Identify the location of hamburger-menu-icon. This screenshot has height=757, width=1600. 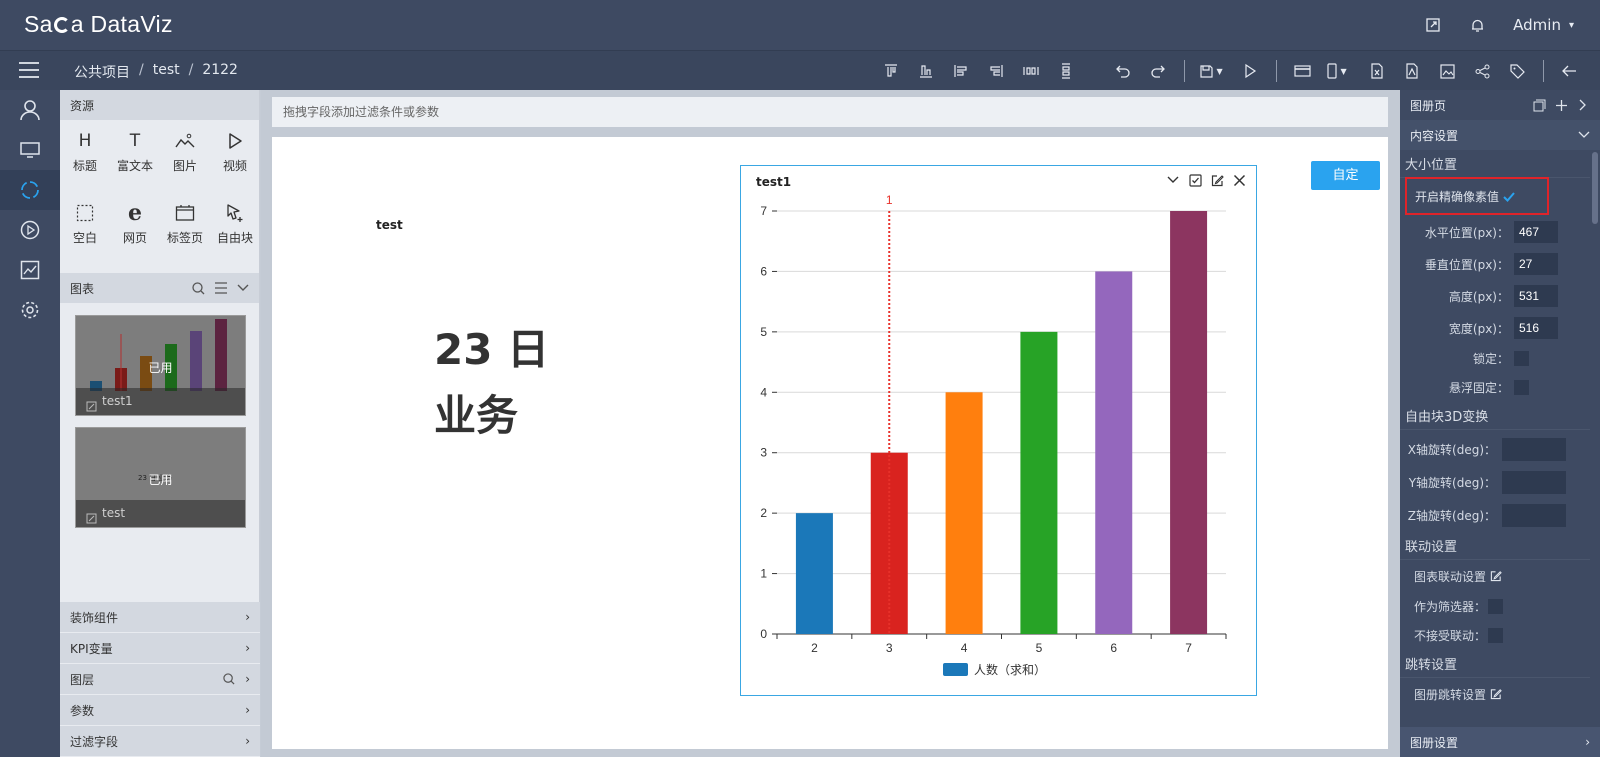
(29, 70).